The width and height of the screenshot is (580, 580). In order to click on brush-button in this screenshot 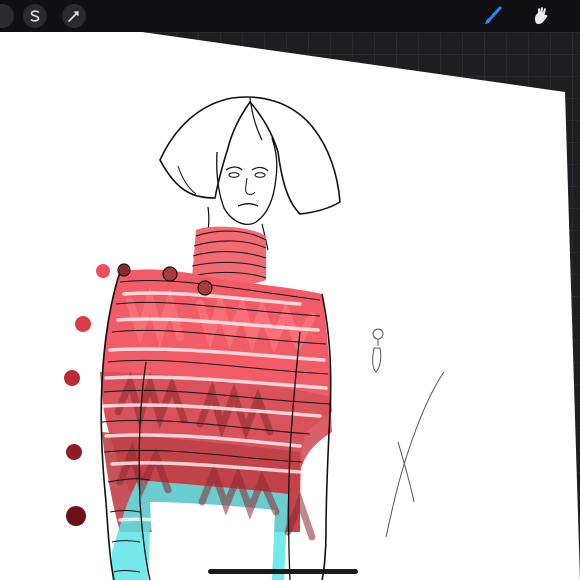, I will do `click(493, 16)`.